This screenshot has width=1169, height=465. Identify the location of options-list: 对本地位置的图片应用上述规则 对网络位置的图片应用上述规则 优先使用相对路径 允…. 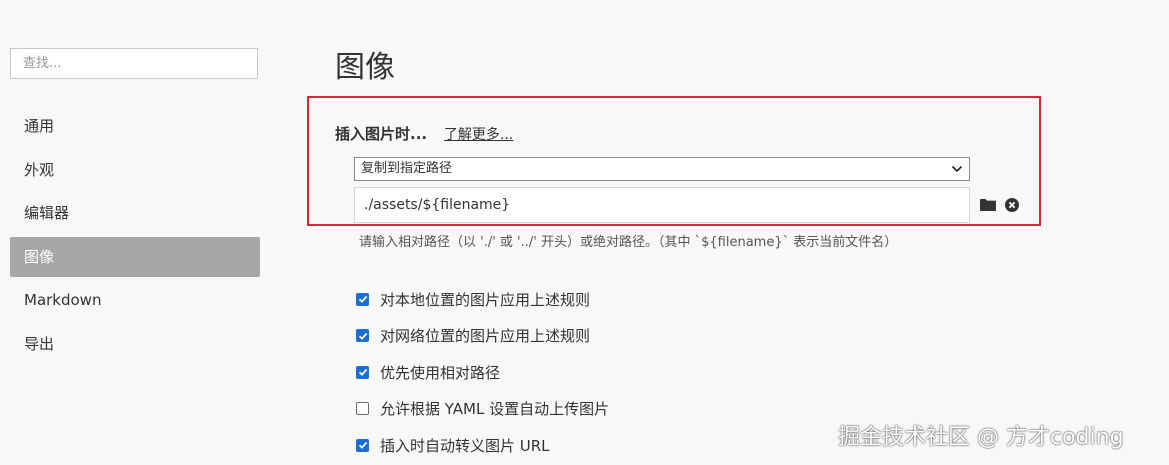
(482, 372).